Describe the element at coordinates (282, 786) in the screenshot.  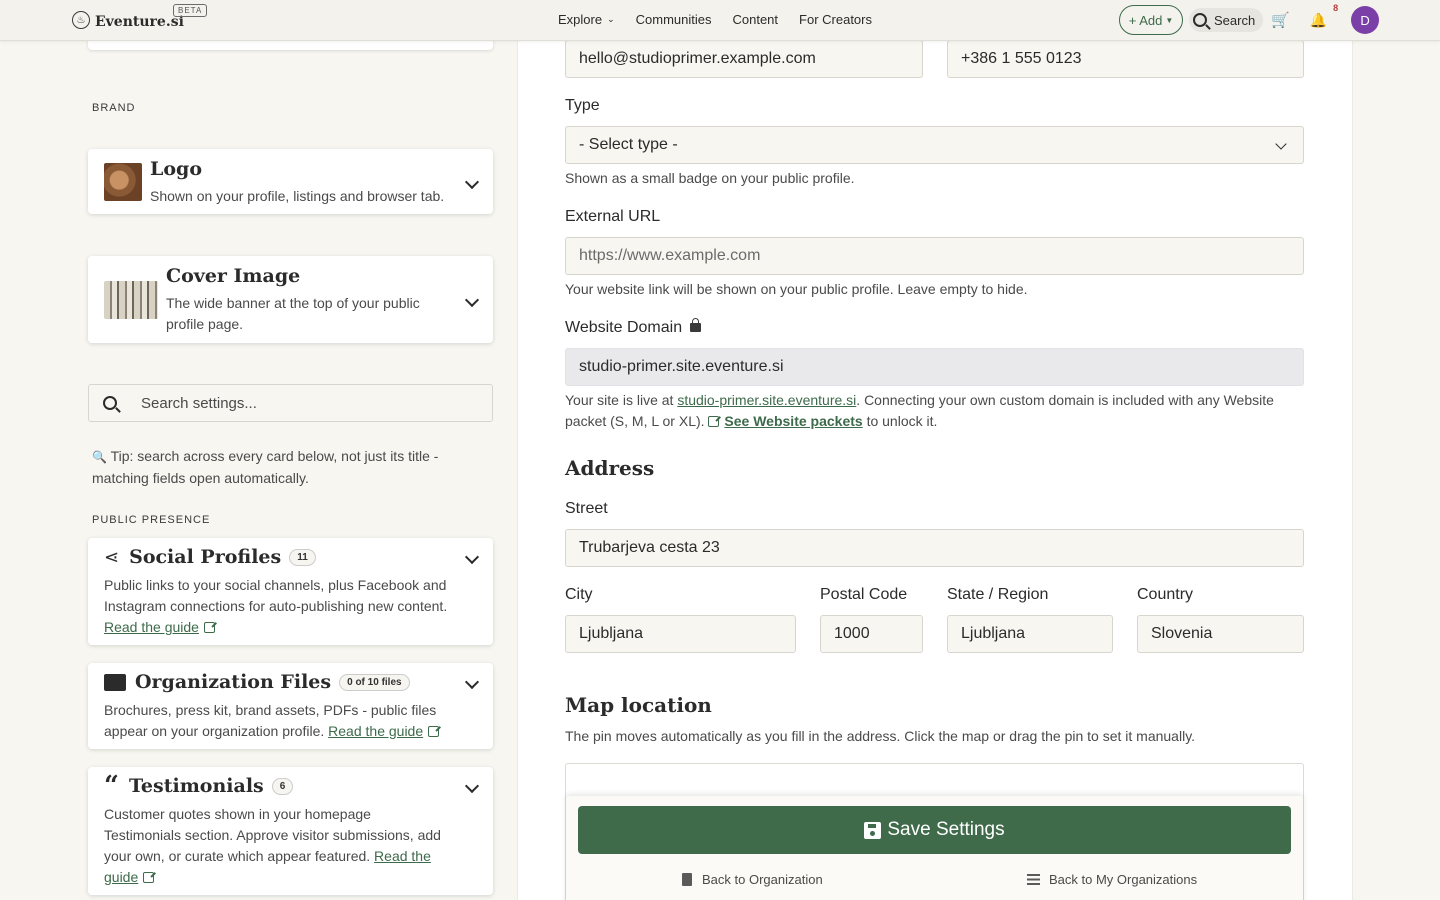
I see `testimonials-count-badge: 6` at that location.